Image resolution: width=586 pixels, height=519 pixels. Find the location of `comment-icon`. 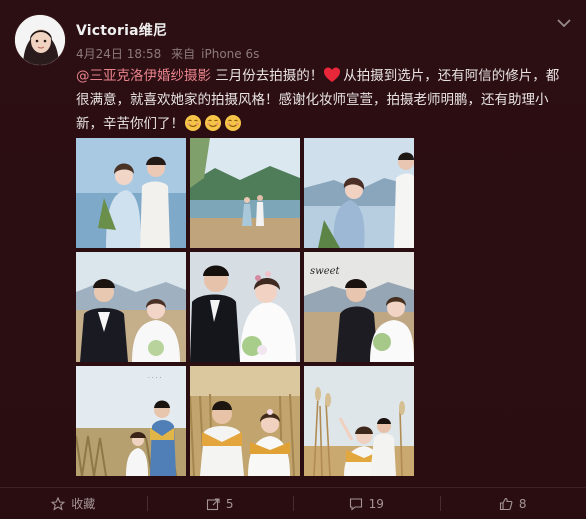

comment-icon is located at coordinates (355, 504).